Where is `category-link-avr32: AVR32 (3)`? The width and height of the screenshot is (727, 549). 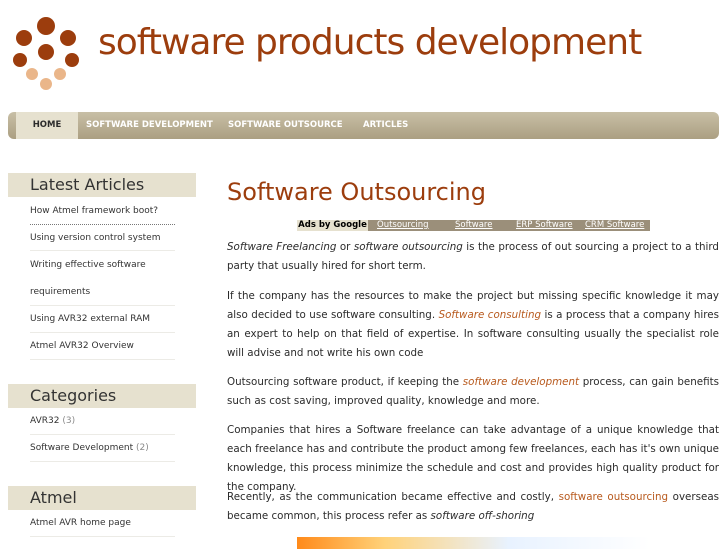
category-link-avr32: AVR32 (3) is located at coordinates (102, 421).